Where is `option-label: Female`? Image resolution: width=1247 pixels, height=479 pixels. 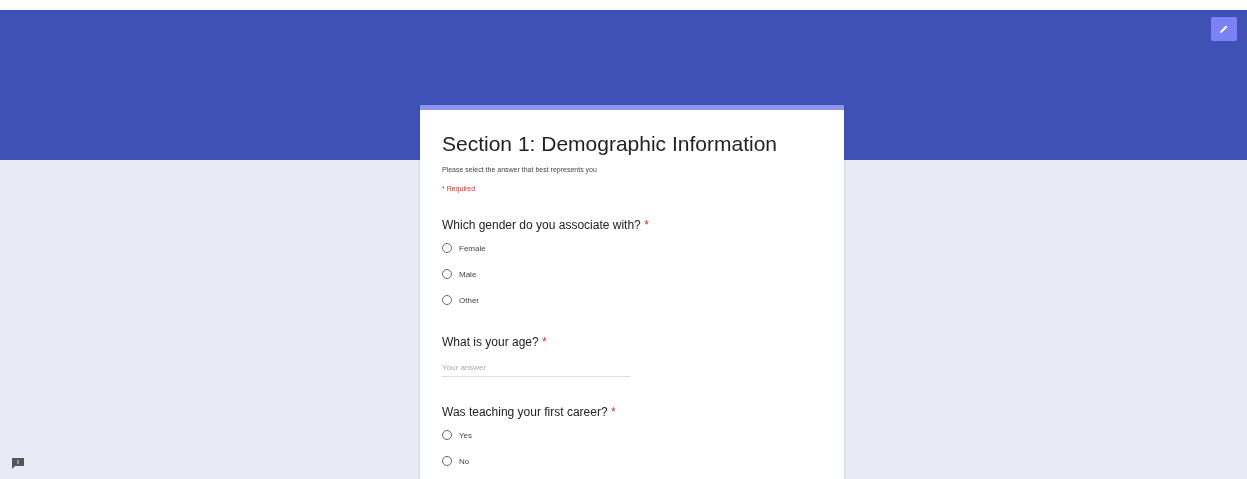 option-label: Female is located at coordinates (472, 248).